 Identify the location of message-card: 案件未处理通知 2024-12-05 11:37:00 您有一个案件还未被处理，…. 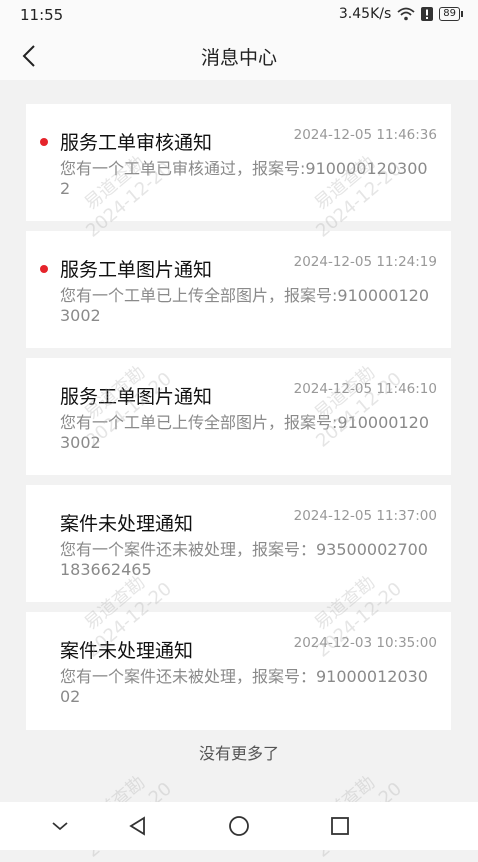
(238, 543).